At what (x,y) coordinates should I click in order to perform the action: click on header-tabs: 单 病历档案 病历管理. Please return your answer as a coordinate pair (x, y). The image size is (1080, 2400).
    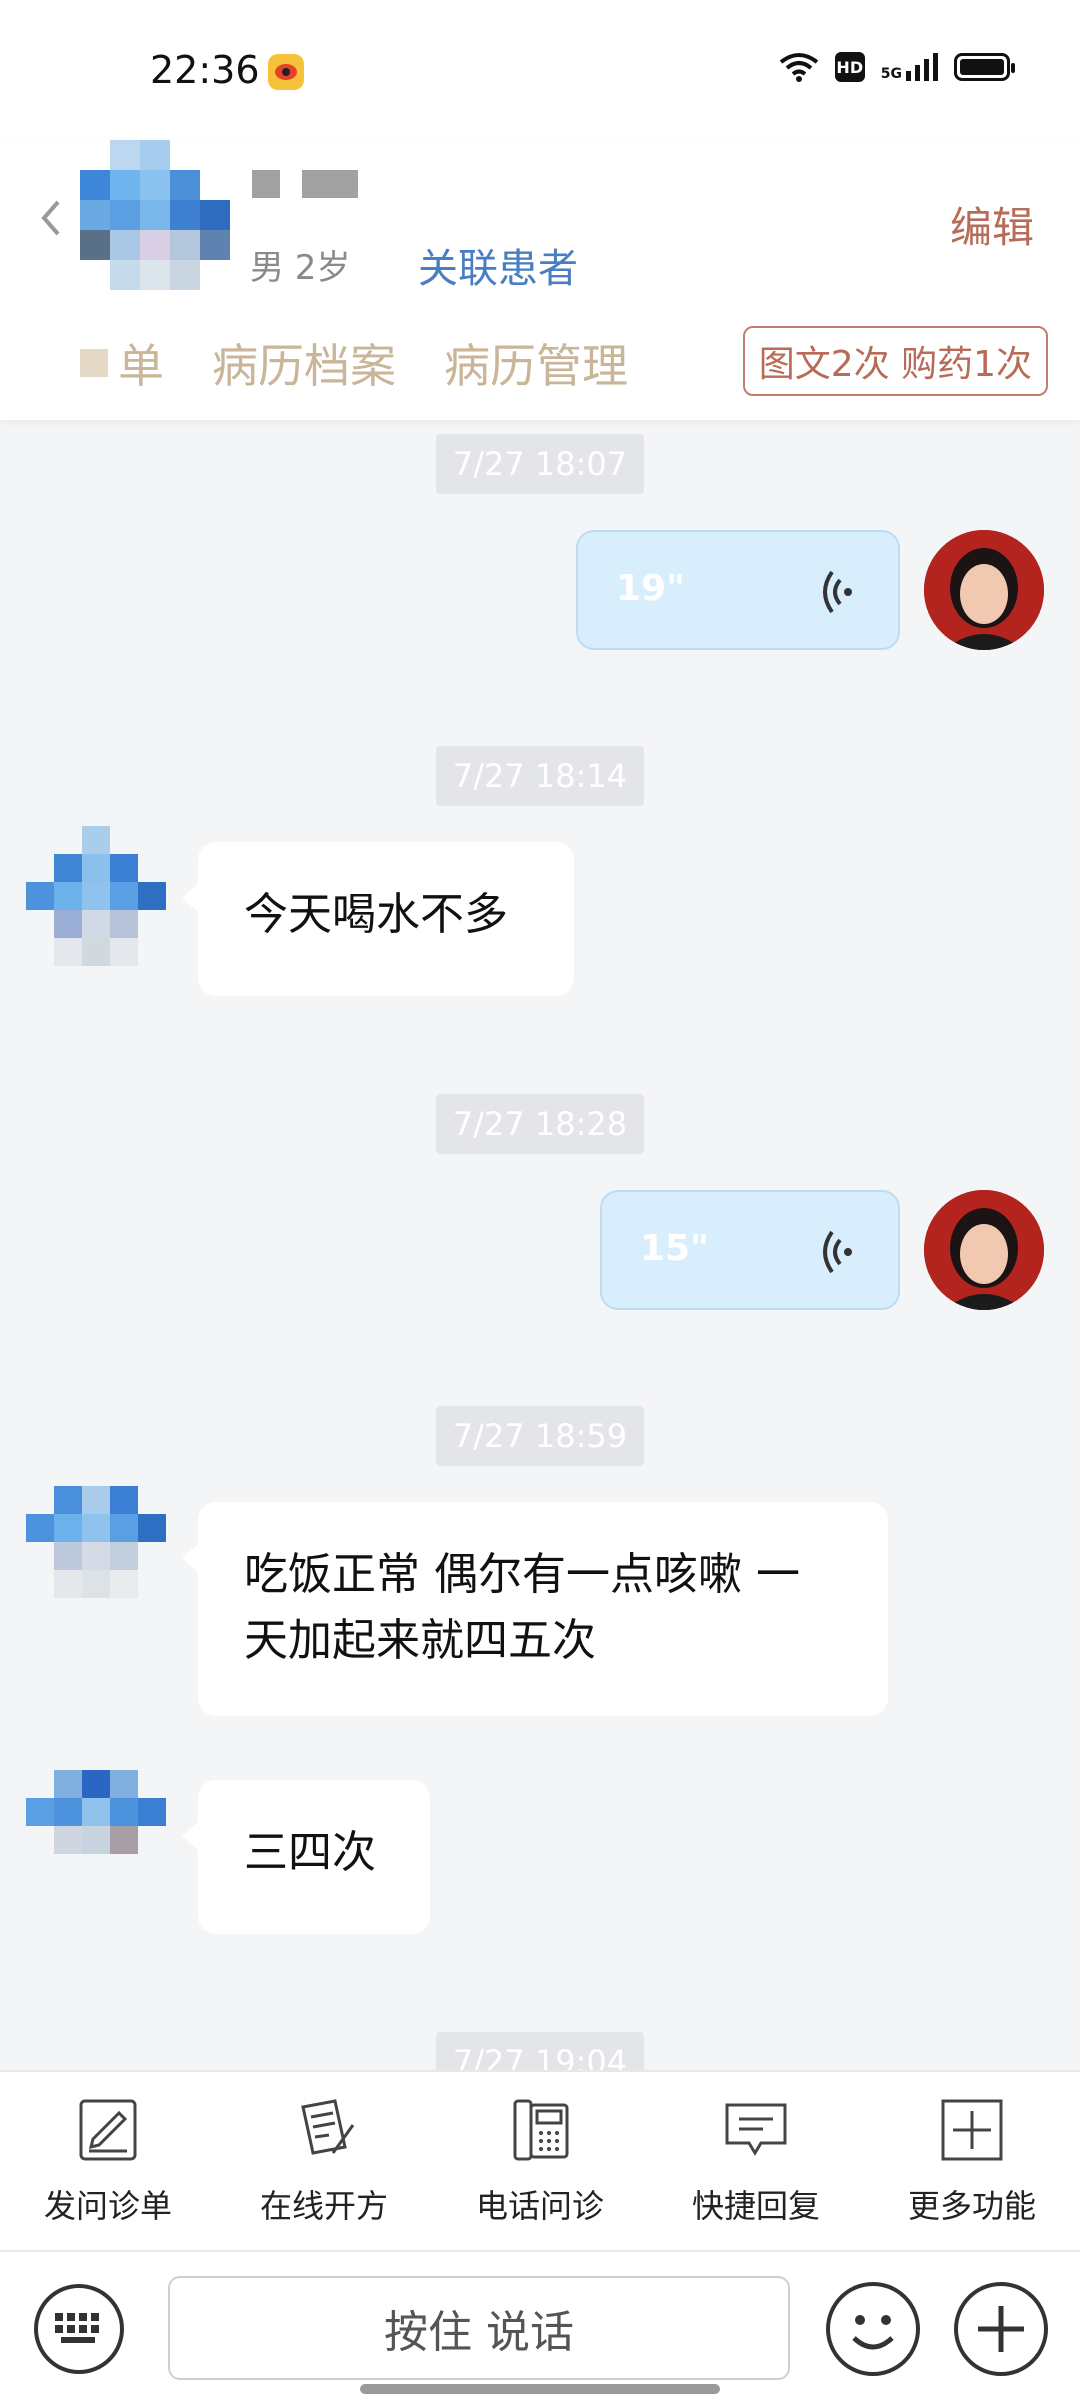
    Looking at the image, I should click on (354, 363).